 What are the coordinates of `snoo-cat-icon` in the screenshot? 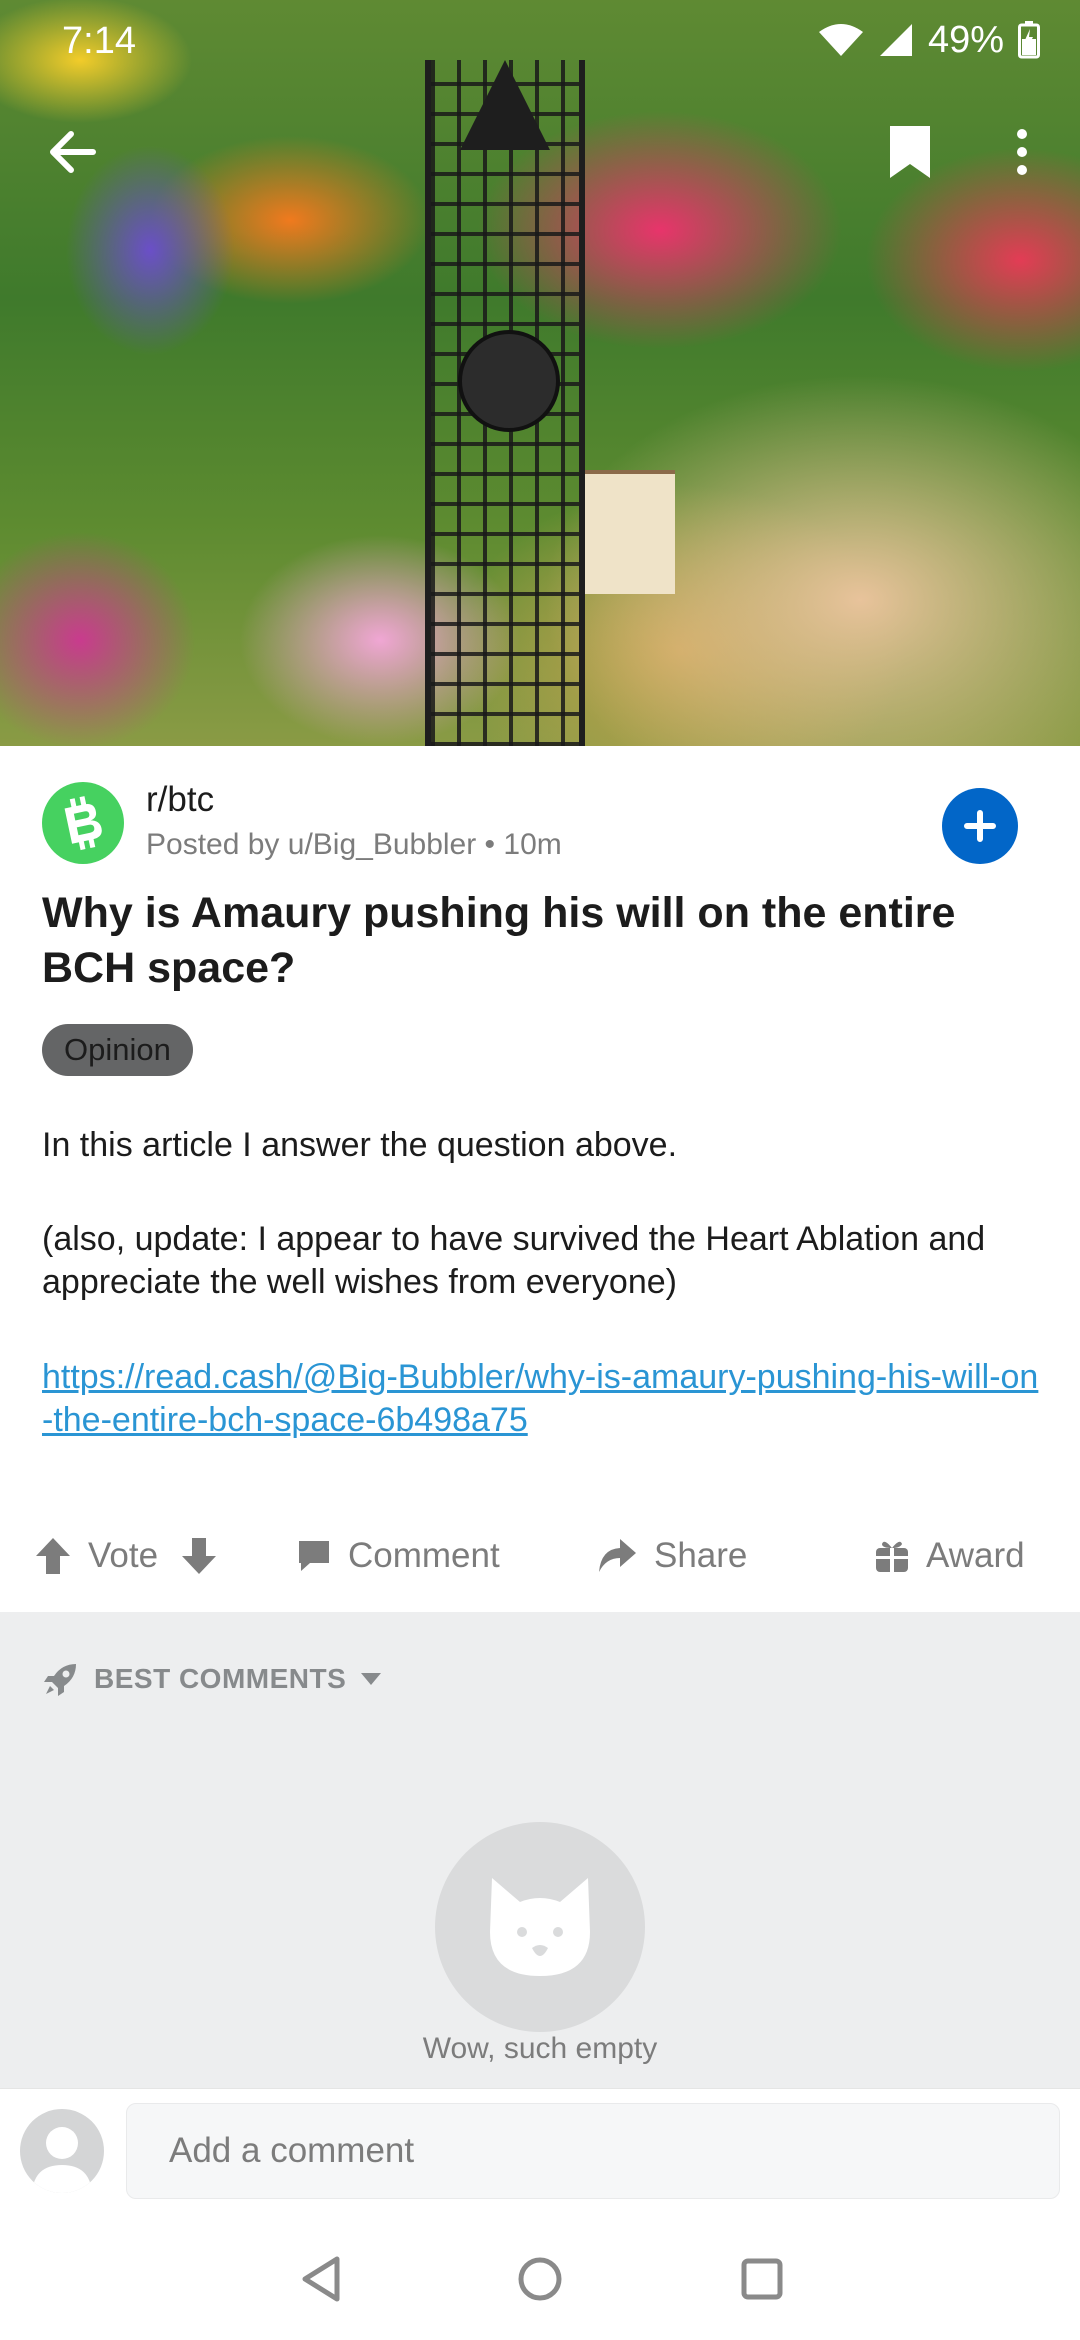 It's located at (540, 1927).